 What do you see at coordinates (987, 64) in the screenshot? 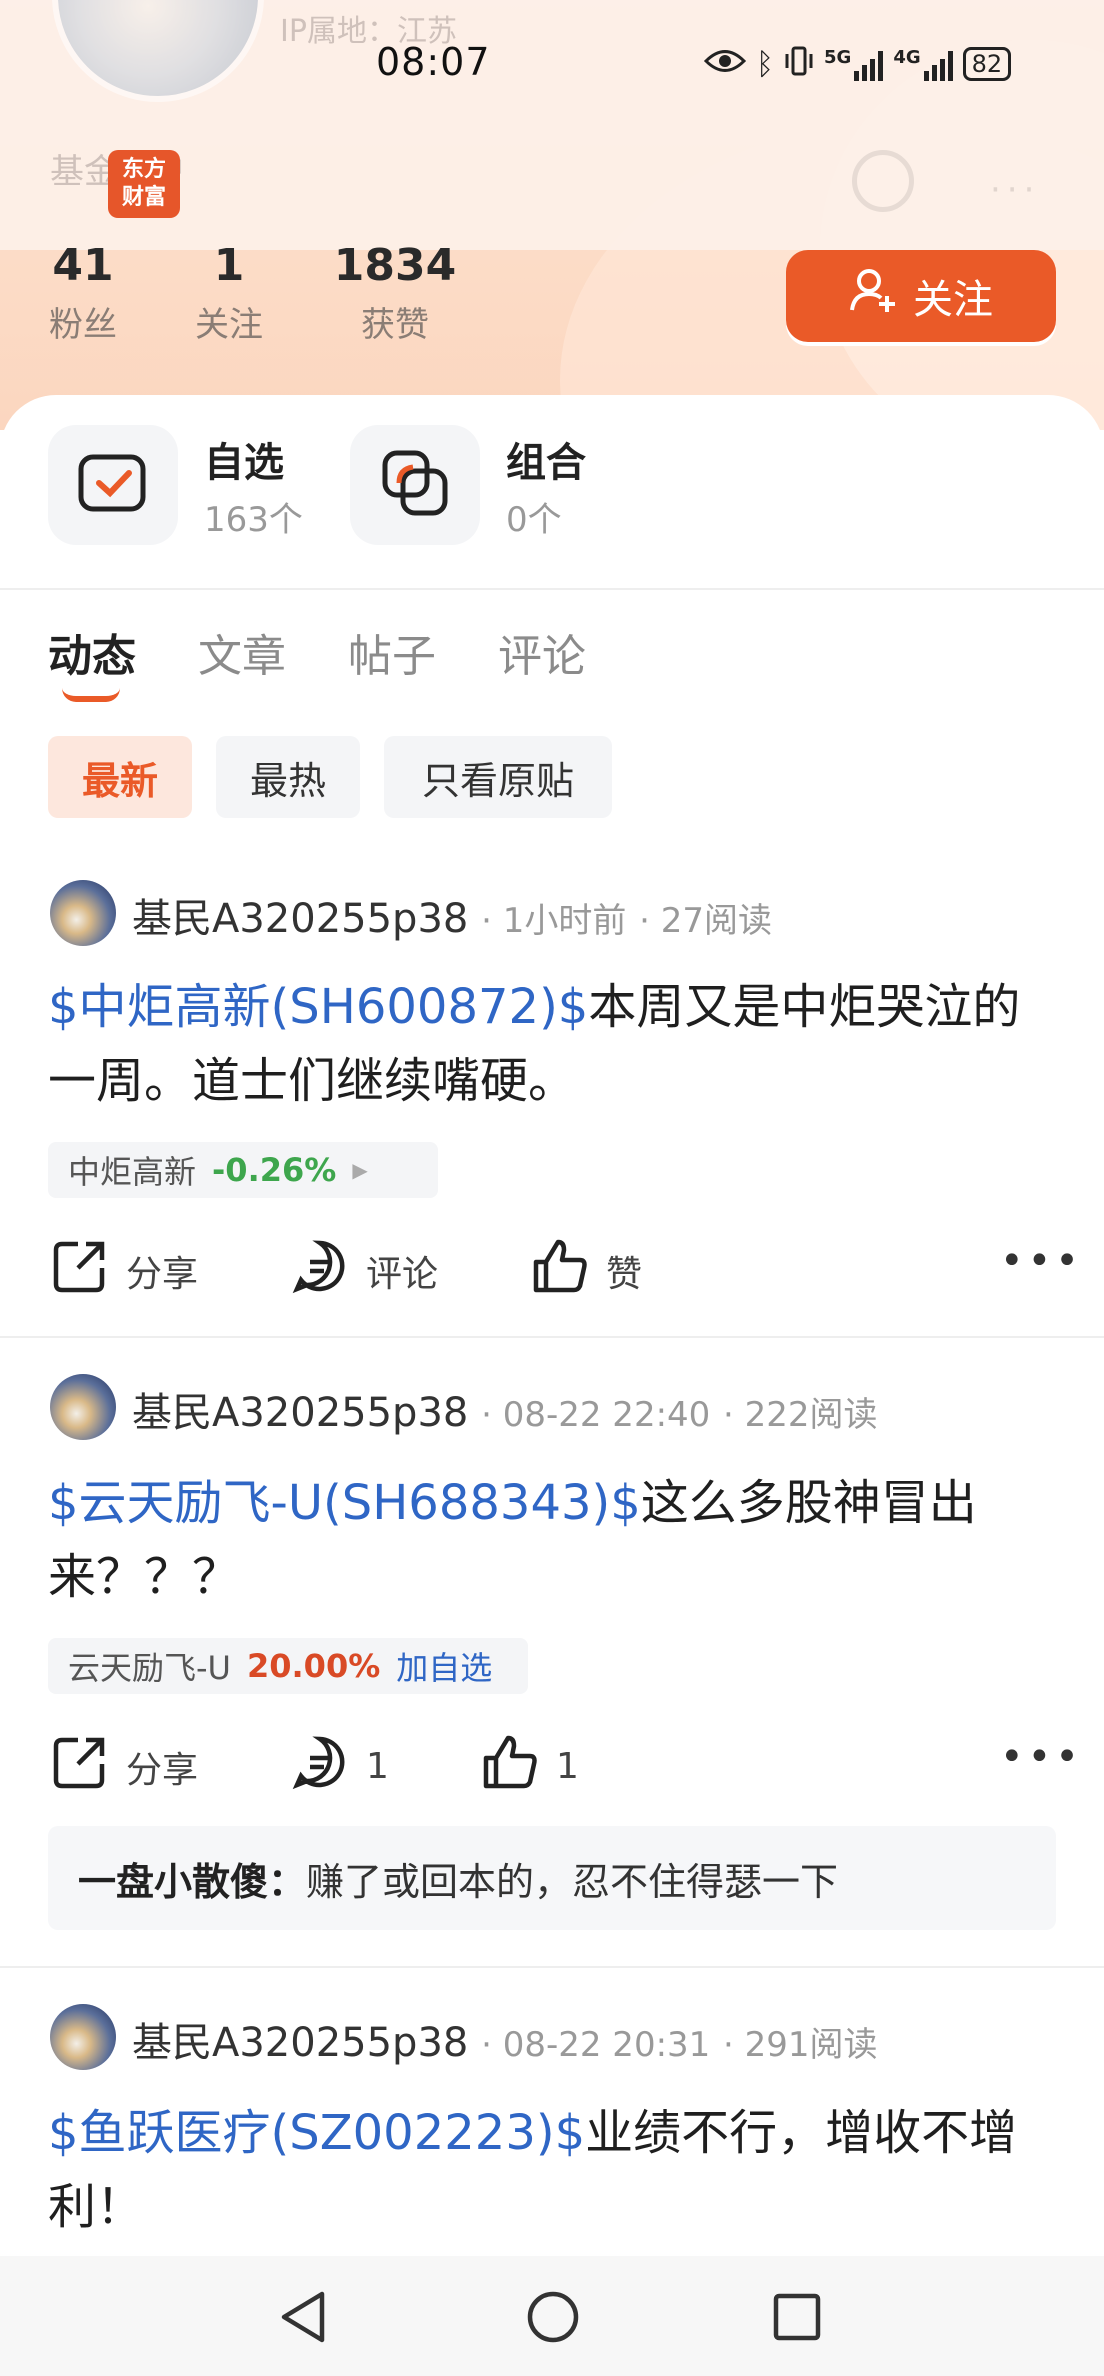
I see `battery-indicator: 82` at bounding box center [987, 64].